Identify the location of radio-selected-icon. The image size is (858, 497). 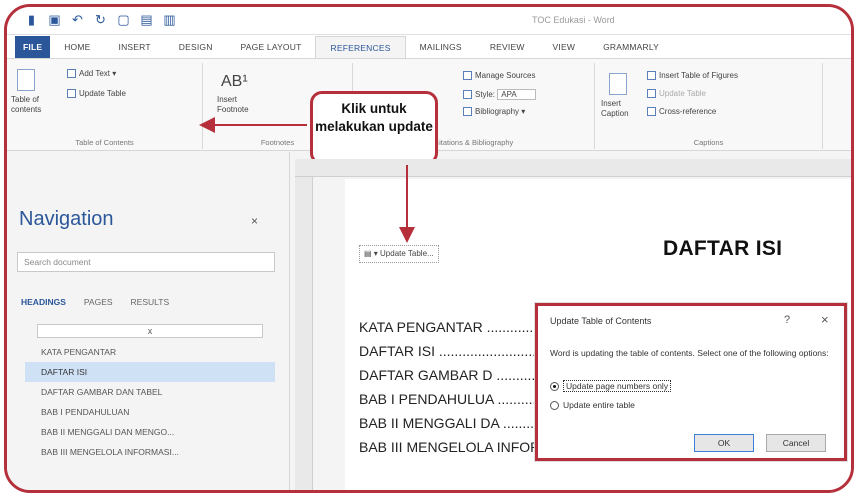
(554, 386).